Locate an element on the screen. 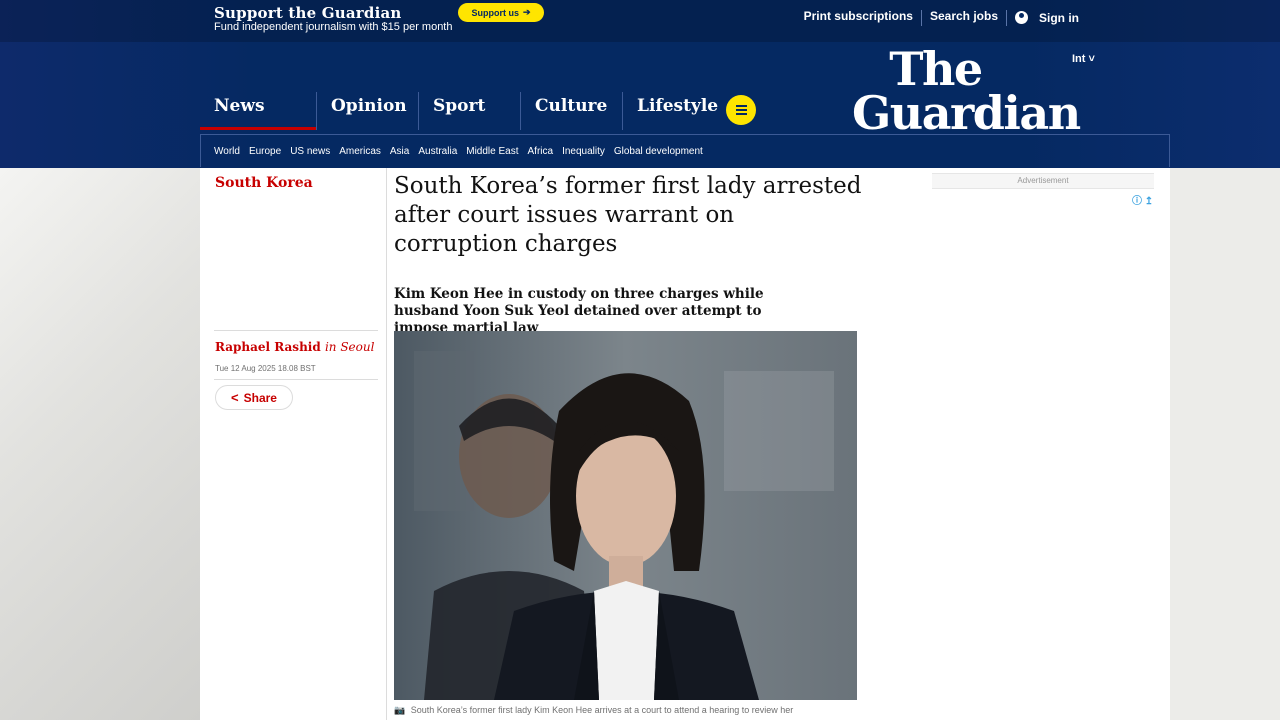 The height and width of the screenshot is (720, 1280). pillar-lifestyle: Lifestyle is located at coordinates (673, 111).